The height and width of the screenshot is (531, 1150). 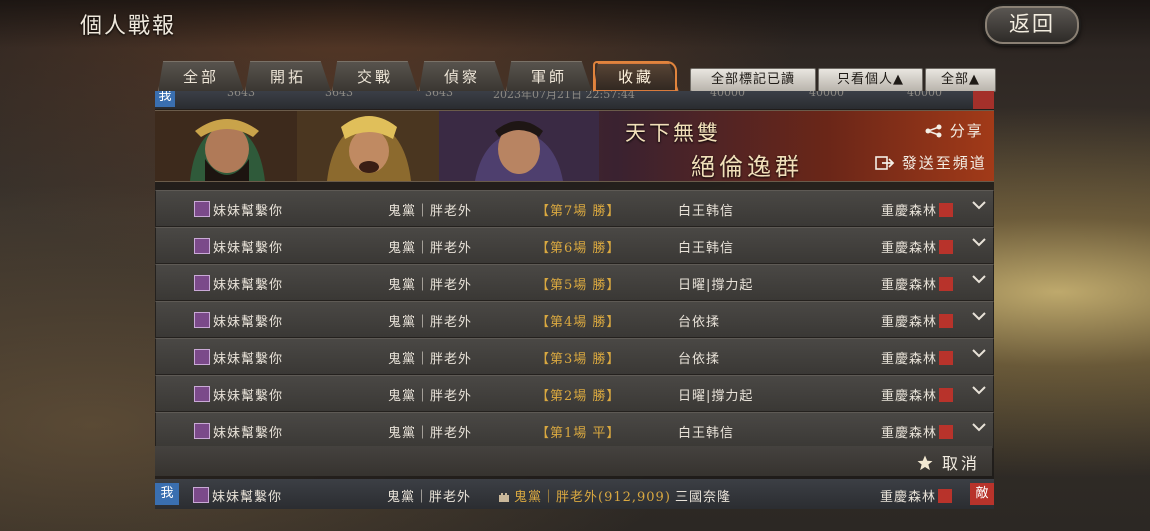 I want to click on share-label: 分享, so click(x=966, y=131).